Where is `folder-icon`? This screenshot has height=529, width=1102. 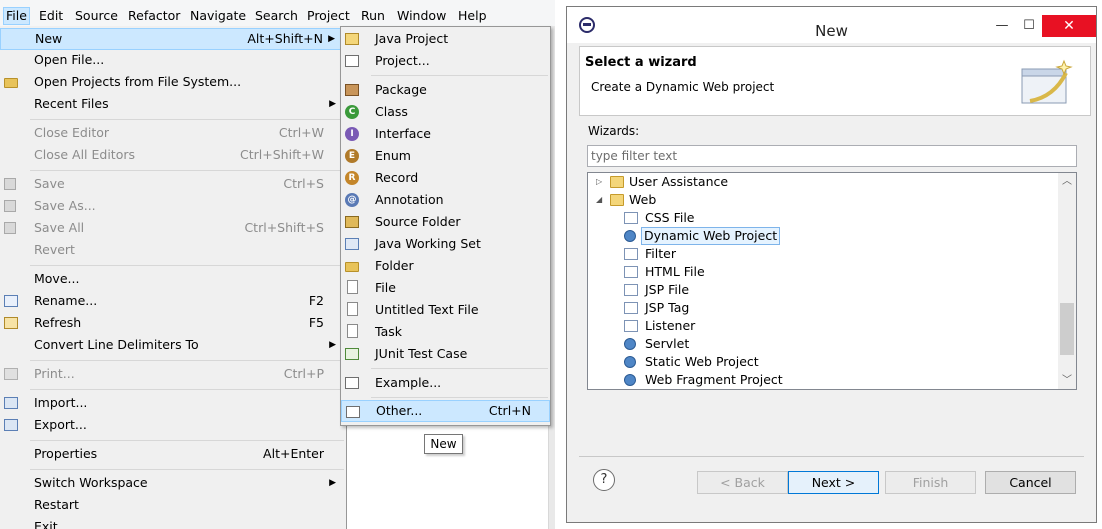
folder-icon is located at coordinates (352, 267).